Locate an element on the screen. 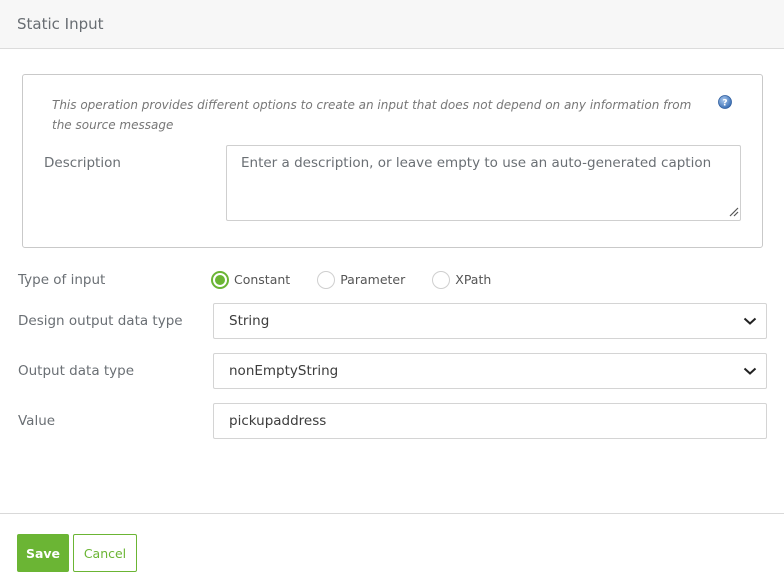 This screenshot has height=588, width=784. dialog-title: Static Input is located at coordinates (60, 24).